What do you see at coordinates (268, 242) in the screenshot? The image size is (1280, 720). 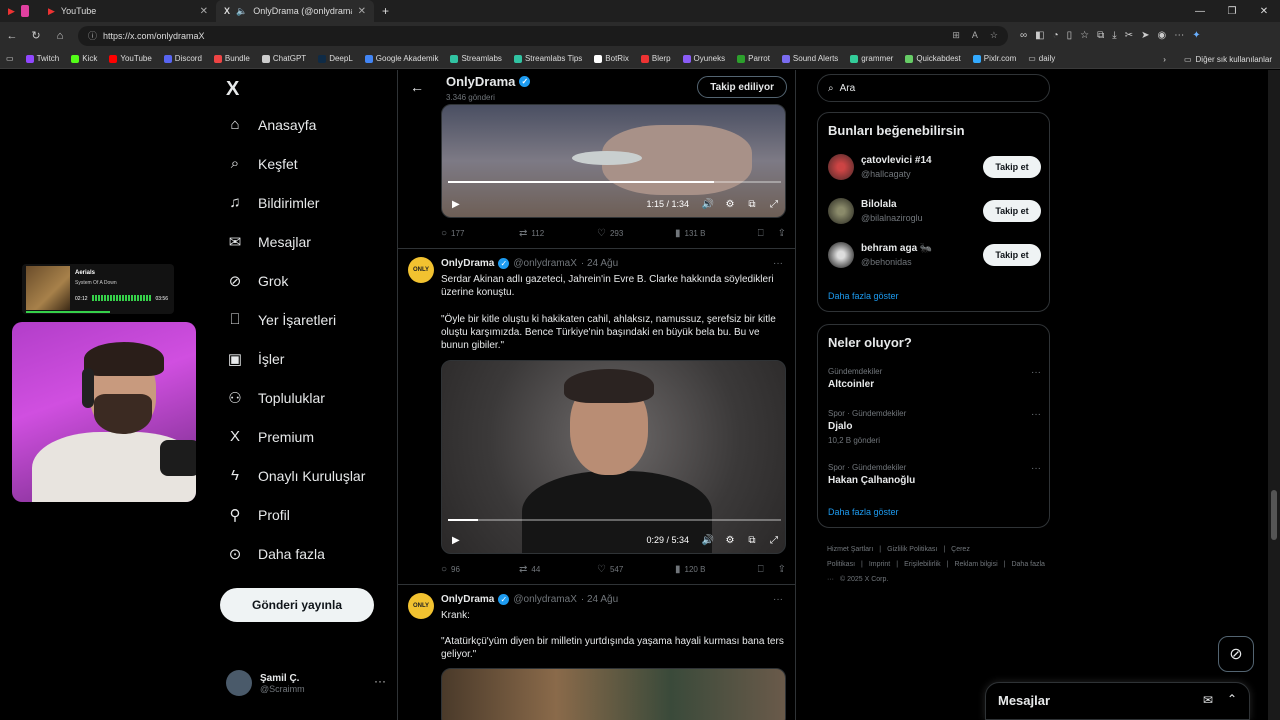 I see `nav-item-mesajlar: ✉ Mesajlar` at bounding box center [268, 242].